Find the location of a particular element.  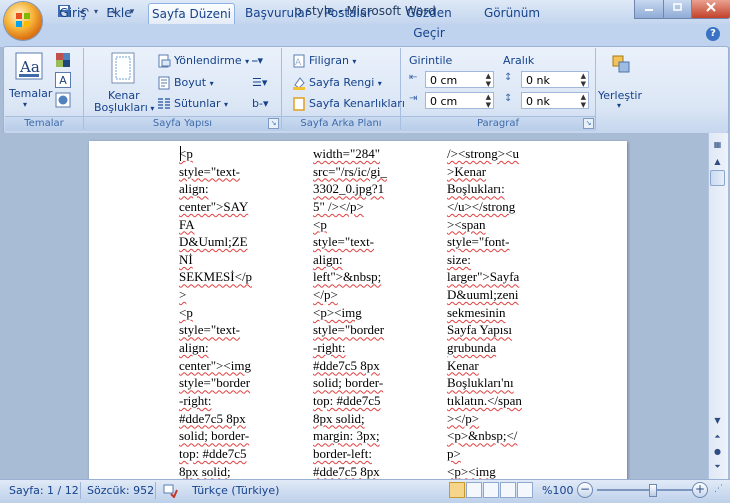

tab-postalar: Postalar is located at coordinates (348, 13).